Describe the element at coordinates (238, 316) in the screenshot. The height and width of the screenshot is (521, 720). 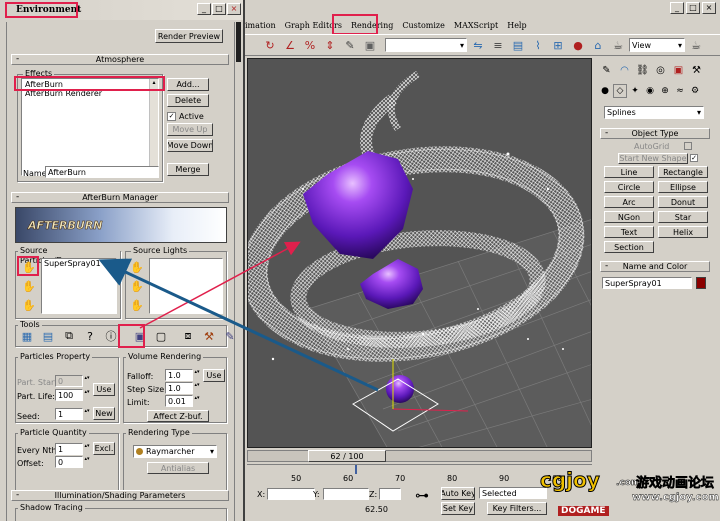
I see `annotation-arrows` at that location.